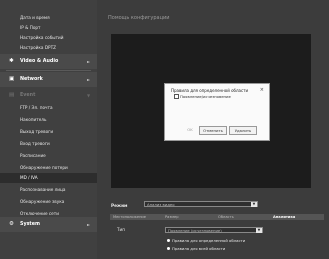  I want to click on header-size: Размер, so click(171, 217).